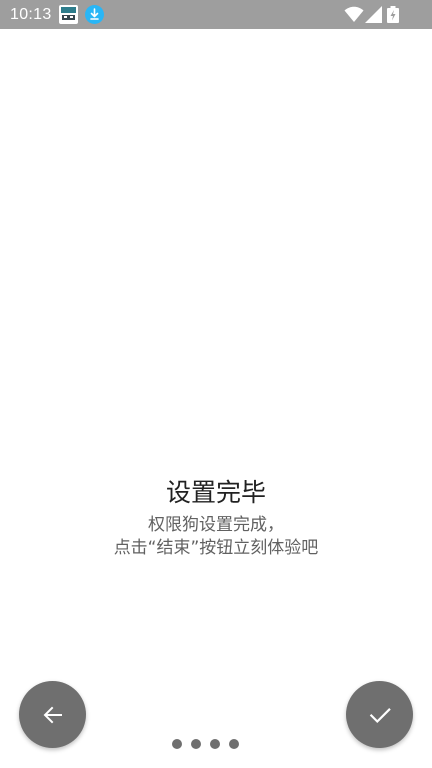  What do you see at coordinates (205, 744) in the screenshot?
I see `page-indicator` at bounding box center [205, 744].